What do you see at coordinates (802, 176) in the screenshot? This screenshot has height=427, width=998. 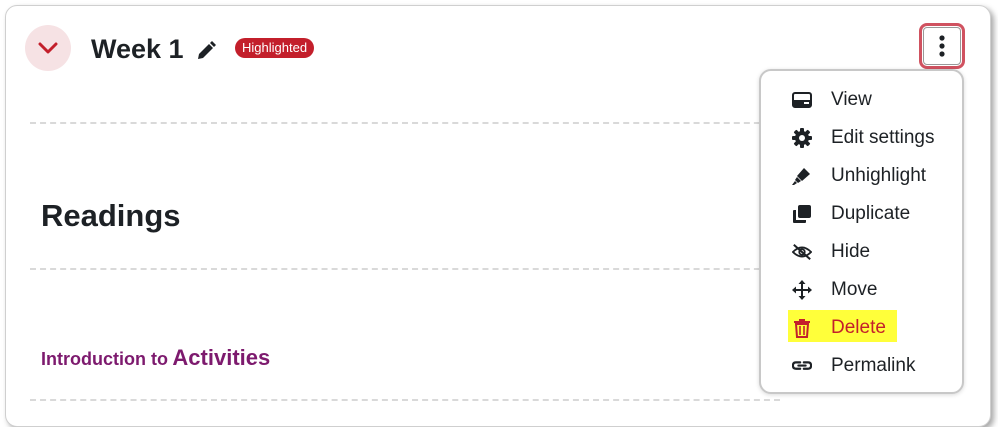 I see `highlighter-icon` at bounding box center [802, 176].